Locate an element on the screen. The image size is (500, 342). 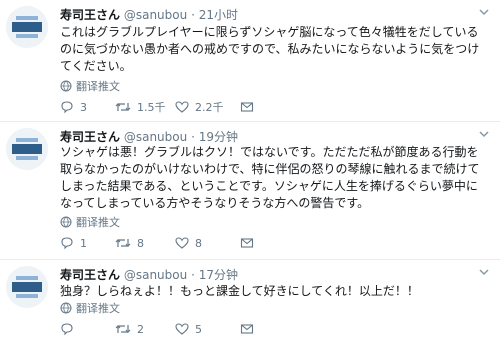
tweet-header: 寿司王さん @sanubou · 17分钟 is located at coordinates (149, 274).